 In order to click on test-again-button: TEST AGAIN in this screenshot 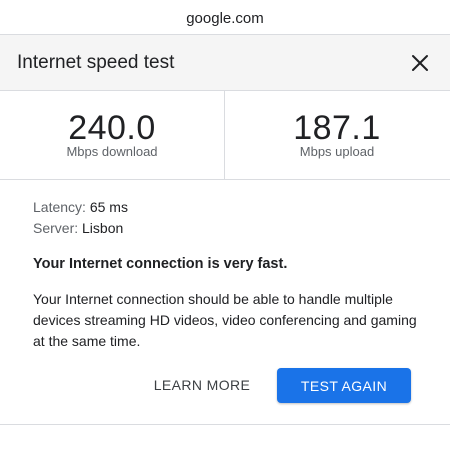, I will do `click(344, 385)`.